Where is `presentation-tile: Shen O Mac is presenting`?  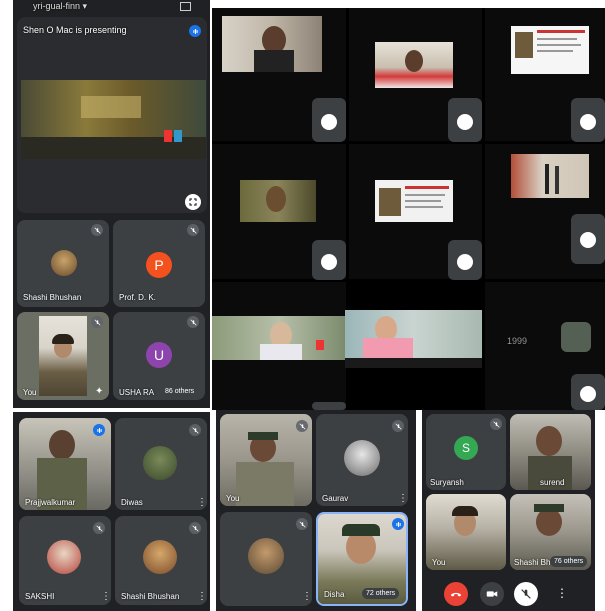 presentation-tile: Shen O Mac is presenting is located at coordinates (112, 115).